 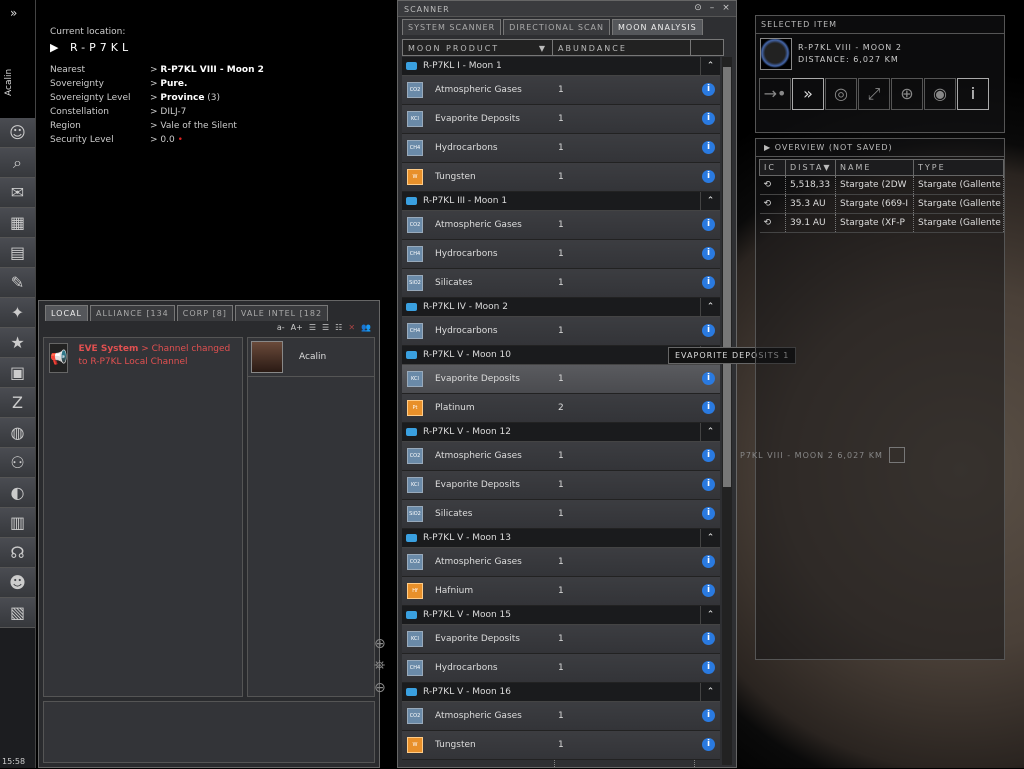 I want to click on bracket-box, so click(x=896, y=455).